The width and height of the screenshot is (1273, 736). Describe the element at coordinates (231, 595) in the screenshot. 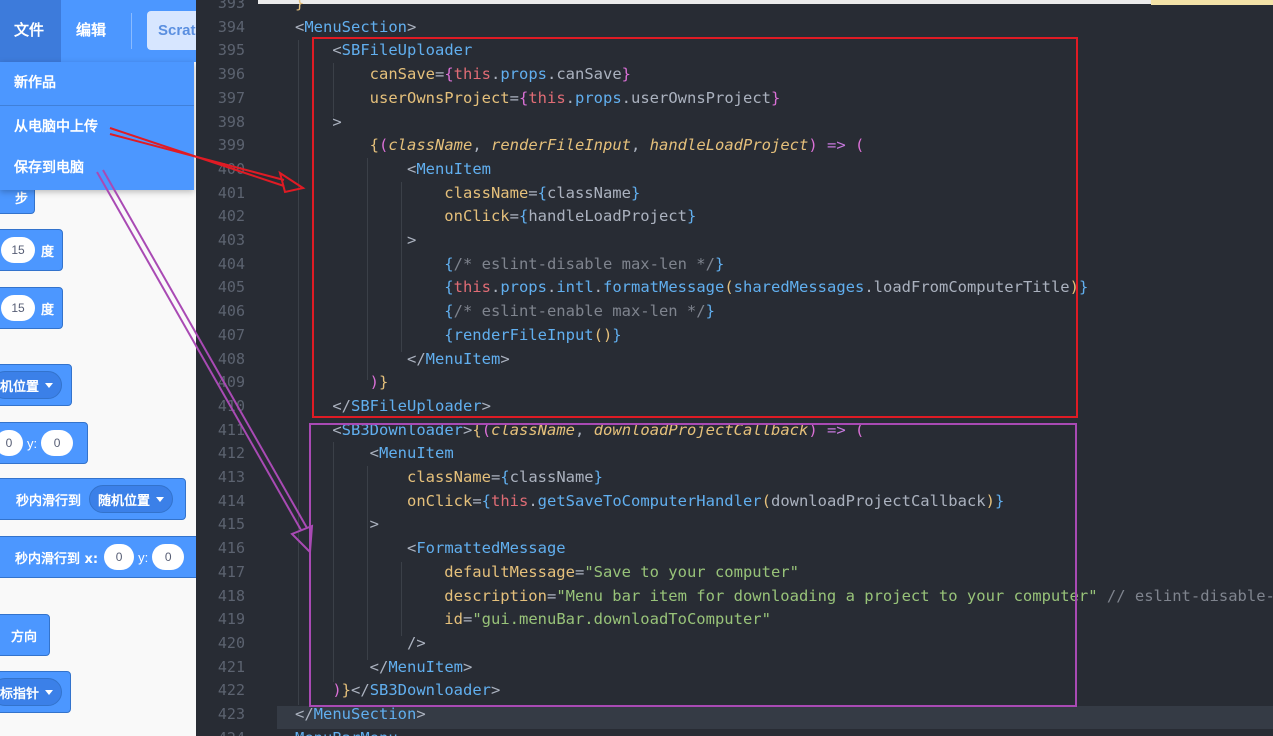

I see `line-number: 418` at that location.